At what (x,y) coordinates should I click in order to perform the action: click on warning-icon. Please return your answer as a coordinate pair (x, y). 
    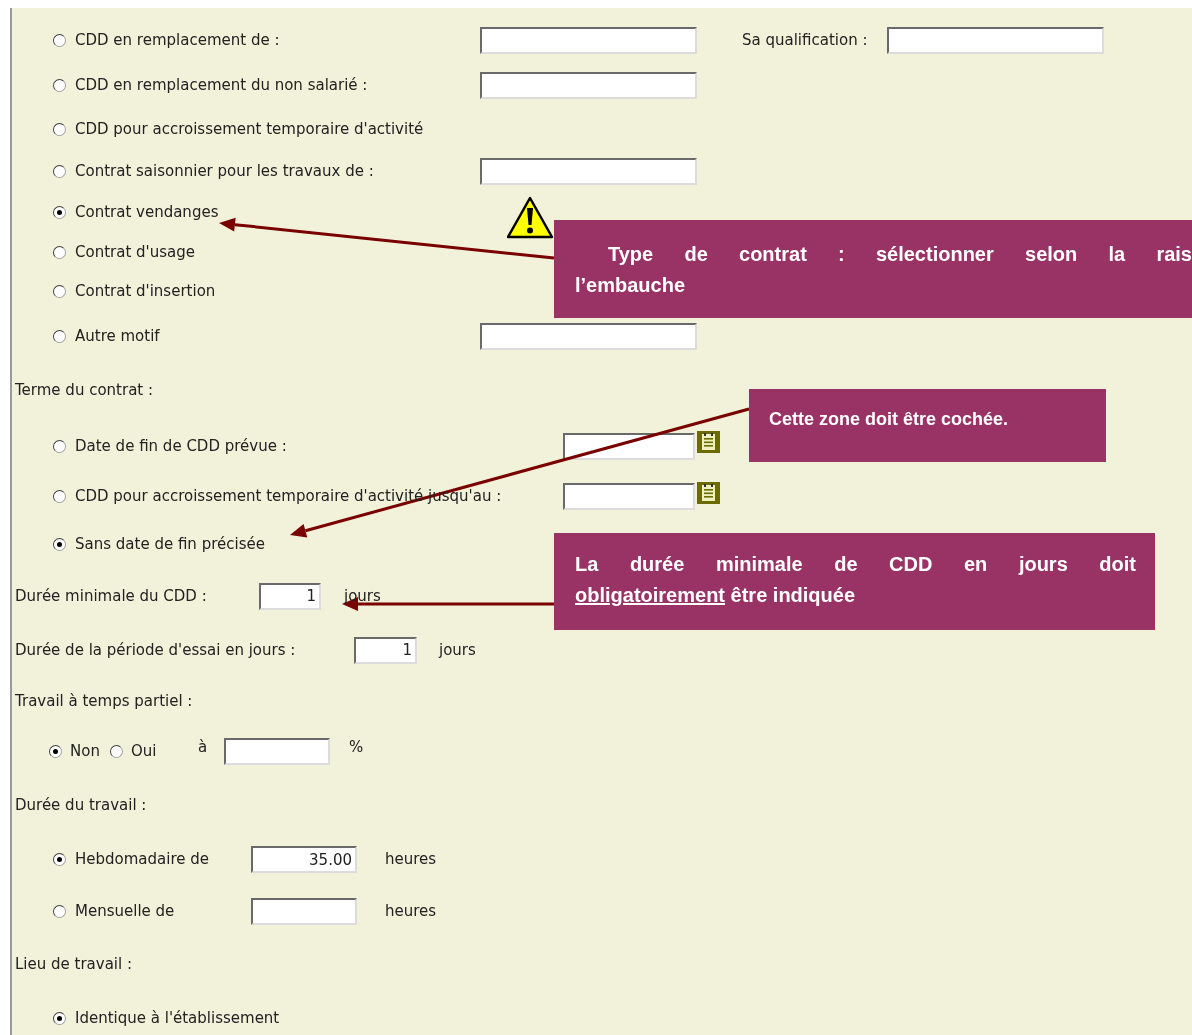
    Looking at the image, I should click on (530, 217).